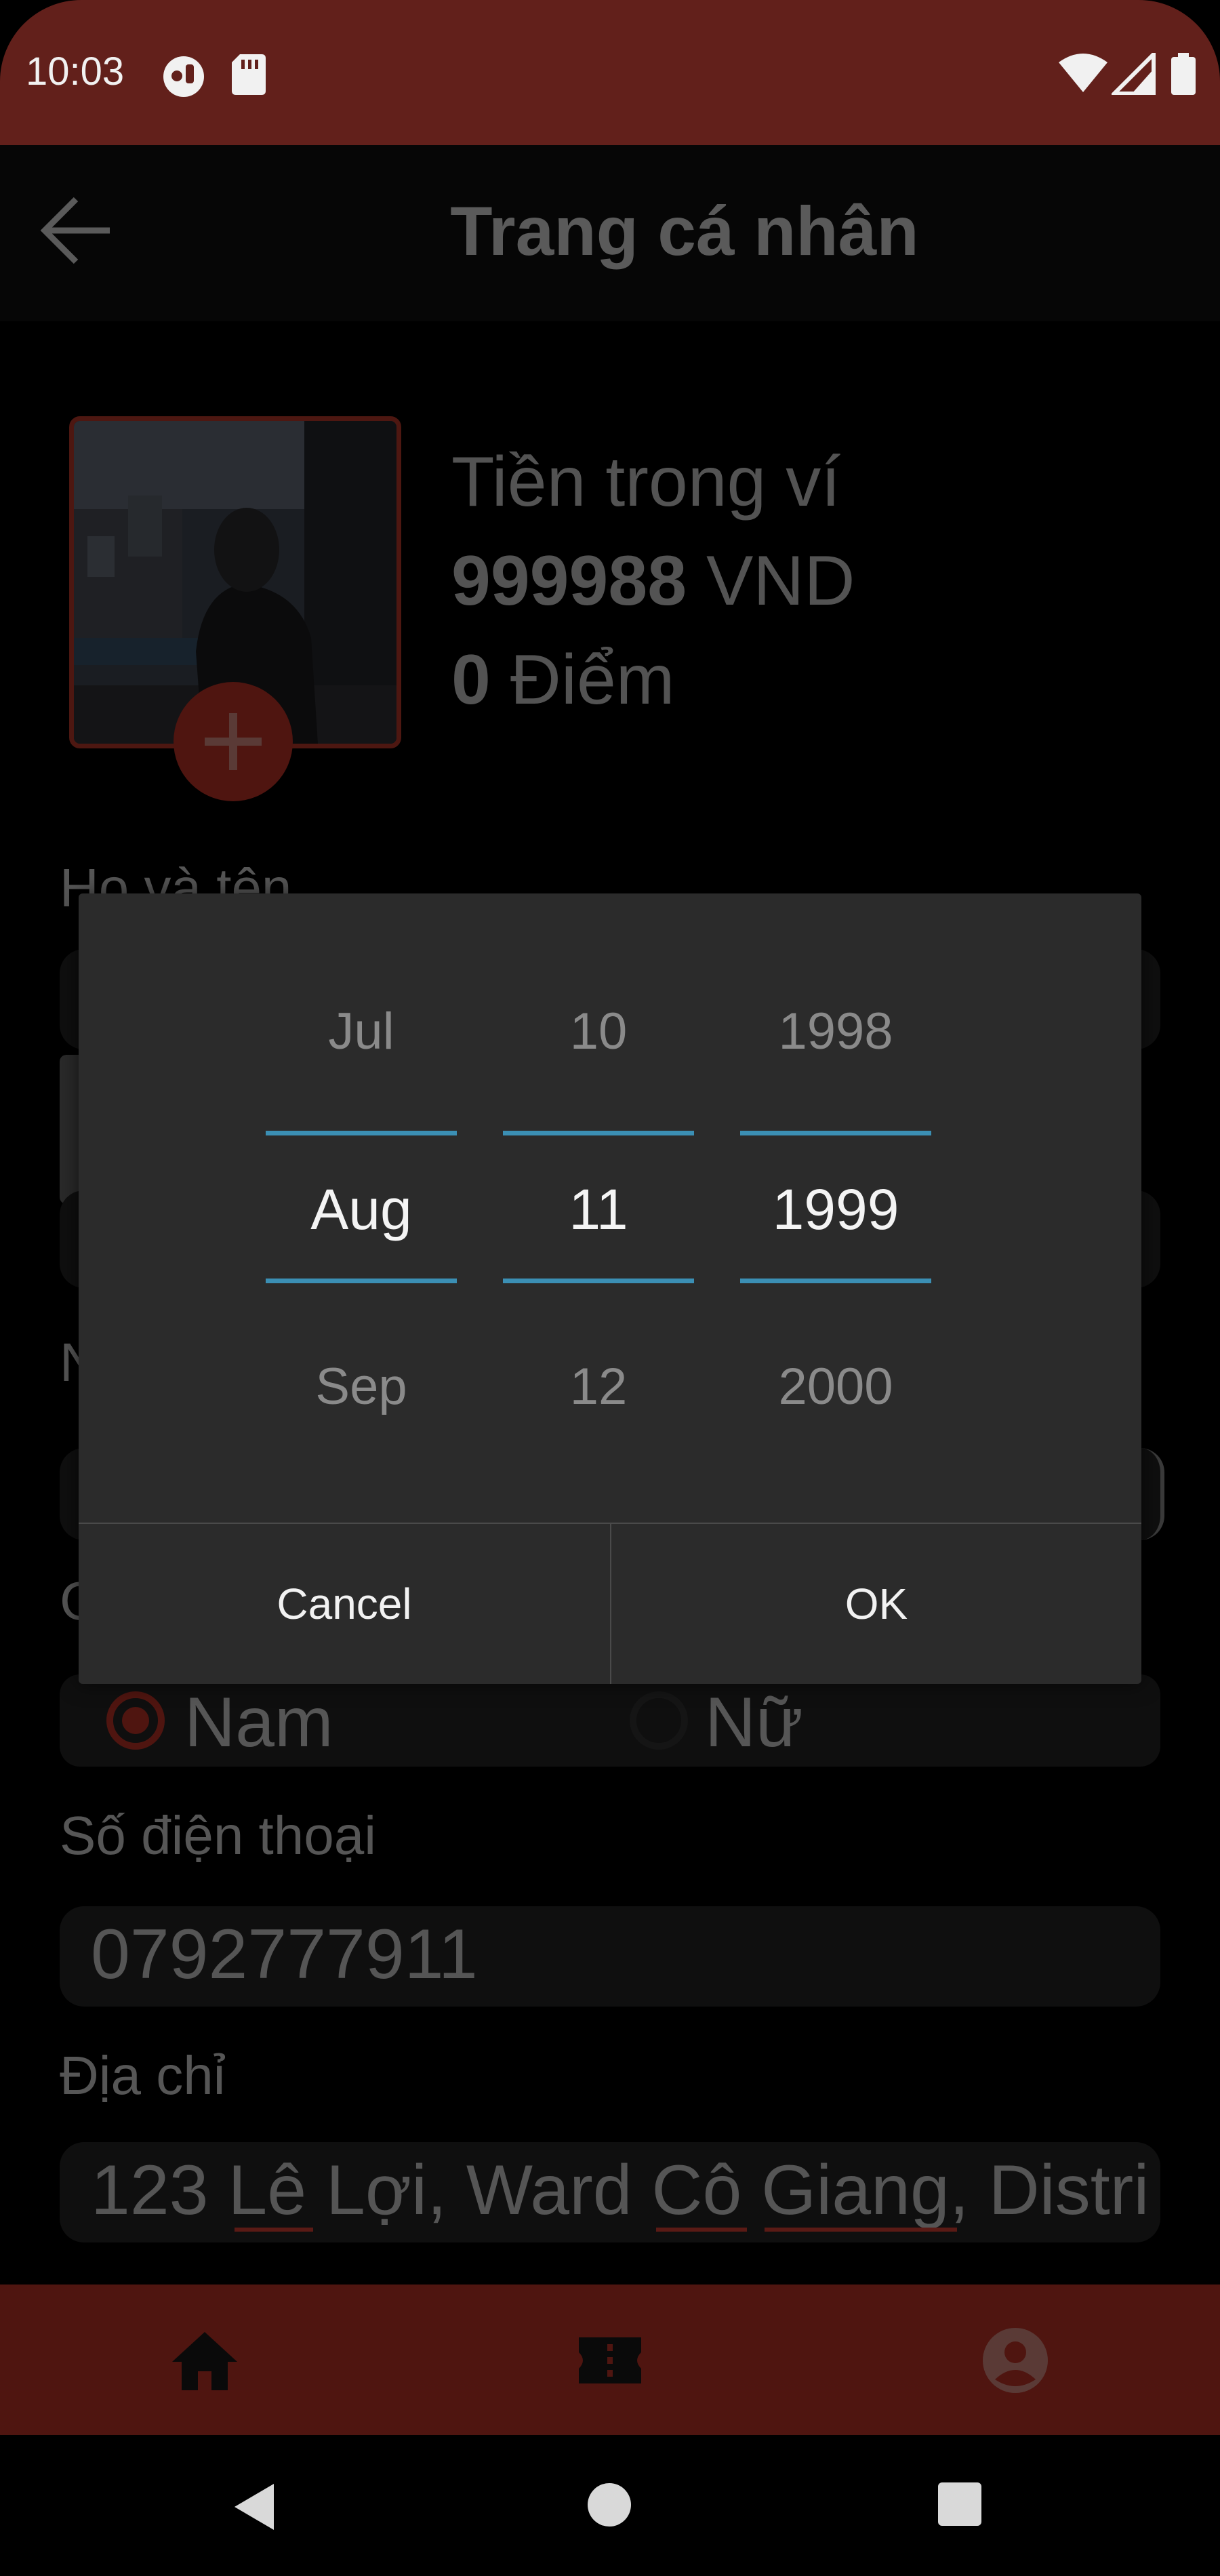  Describe the element at coordinates (646, 482) in the screenshot. I see `wallet-label: Tiền trong ví` at that location.